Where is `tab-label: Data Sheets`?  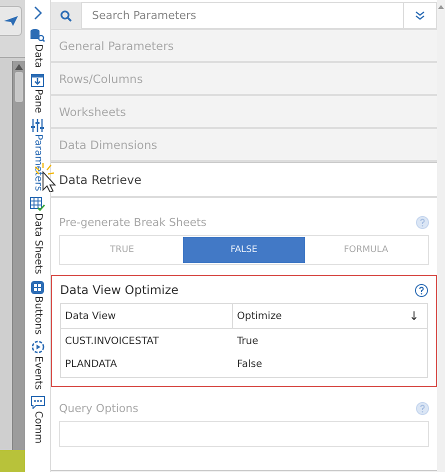
tab-label: Data Sheets is located at coordinates (38, 244).